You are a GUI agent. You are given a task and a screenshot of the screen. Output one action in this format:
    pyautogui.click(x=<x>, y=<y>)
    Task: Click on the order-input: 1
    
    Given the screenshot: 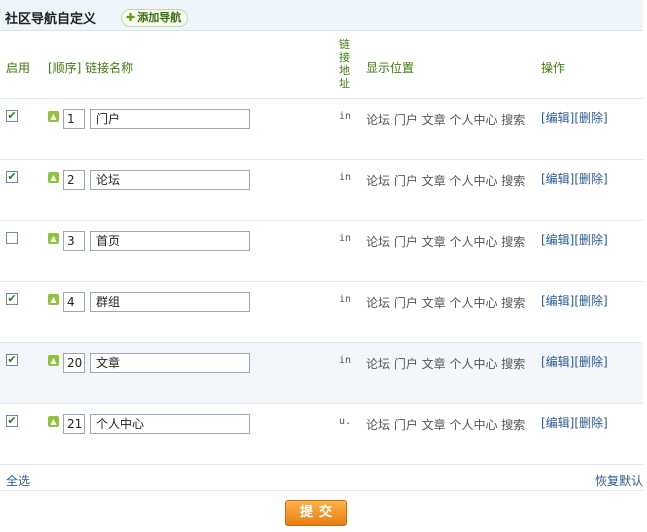 What is the action you would take?
    pyautogui.click(x=74, y=119)
    